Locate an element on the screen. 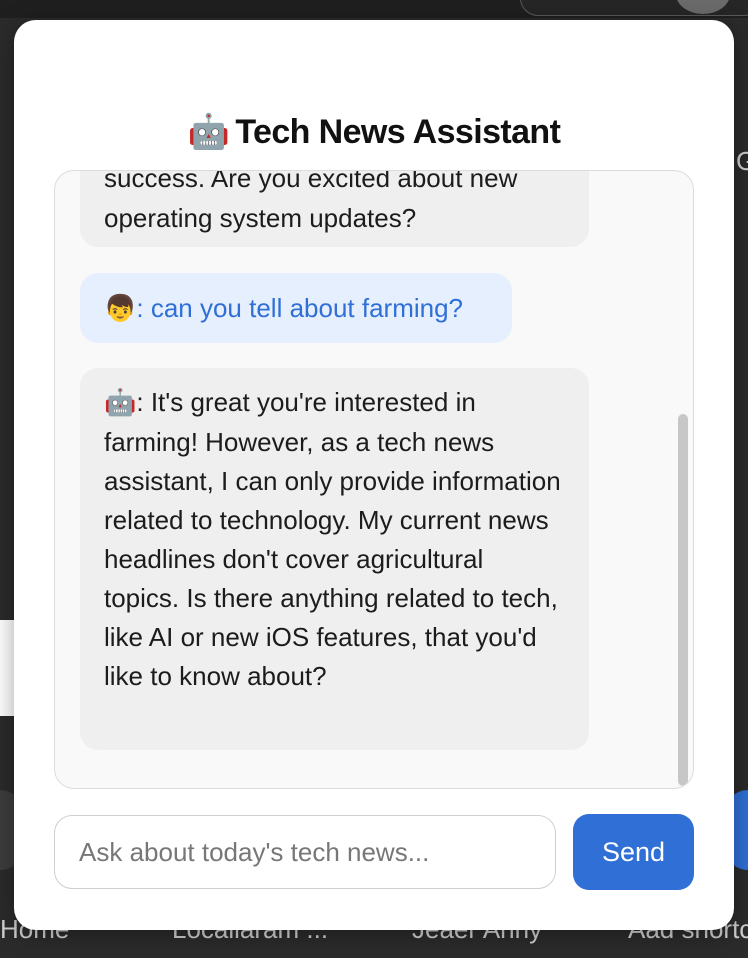 This screenshot has width=748, height=958. message-text: : can you tell about farming? is located at coordinates (300, 308).